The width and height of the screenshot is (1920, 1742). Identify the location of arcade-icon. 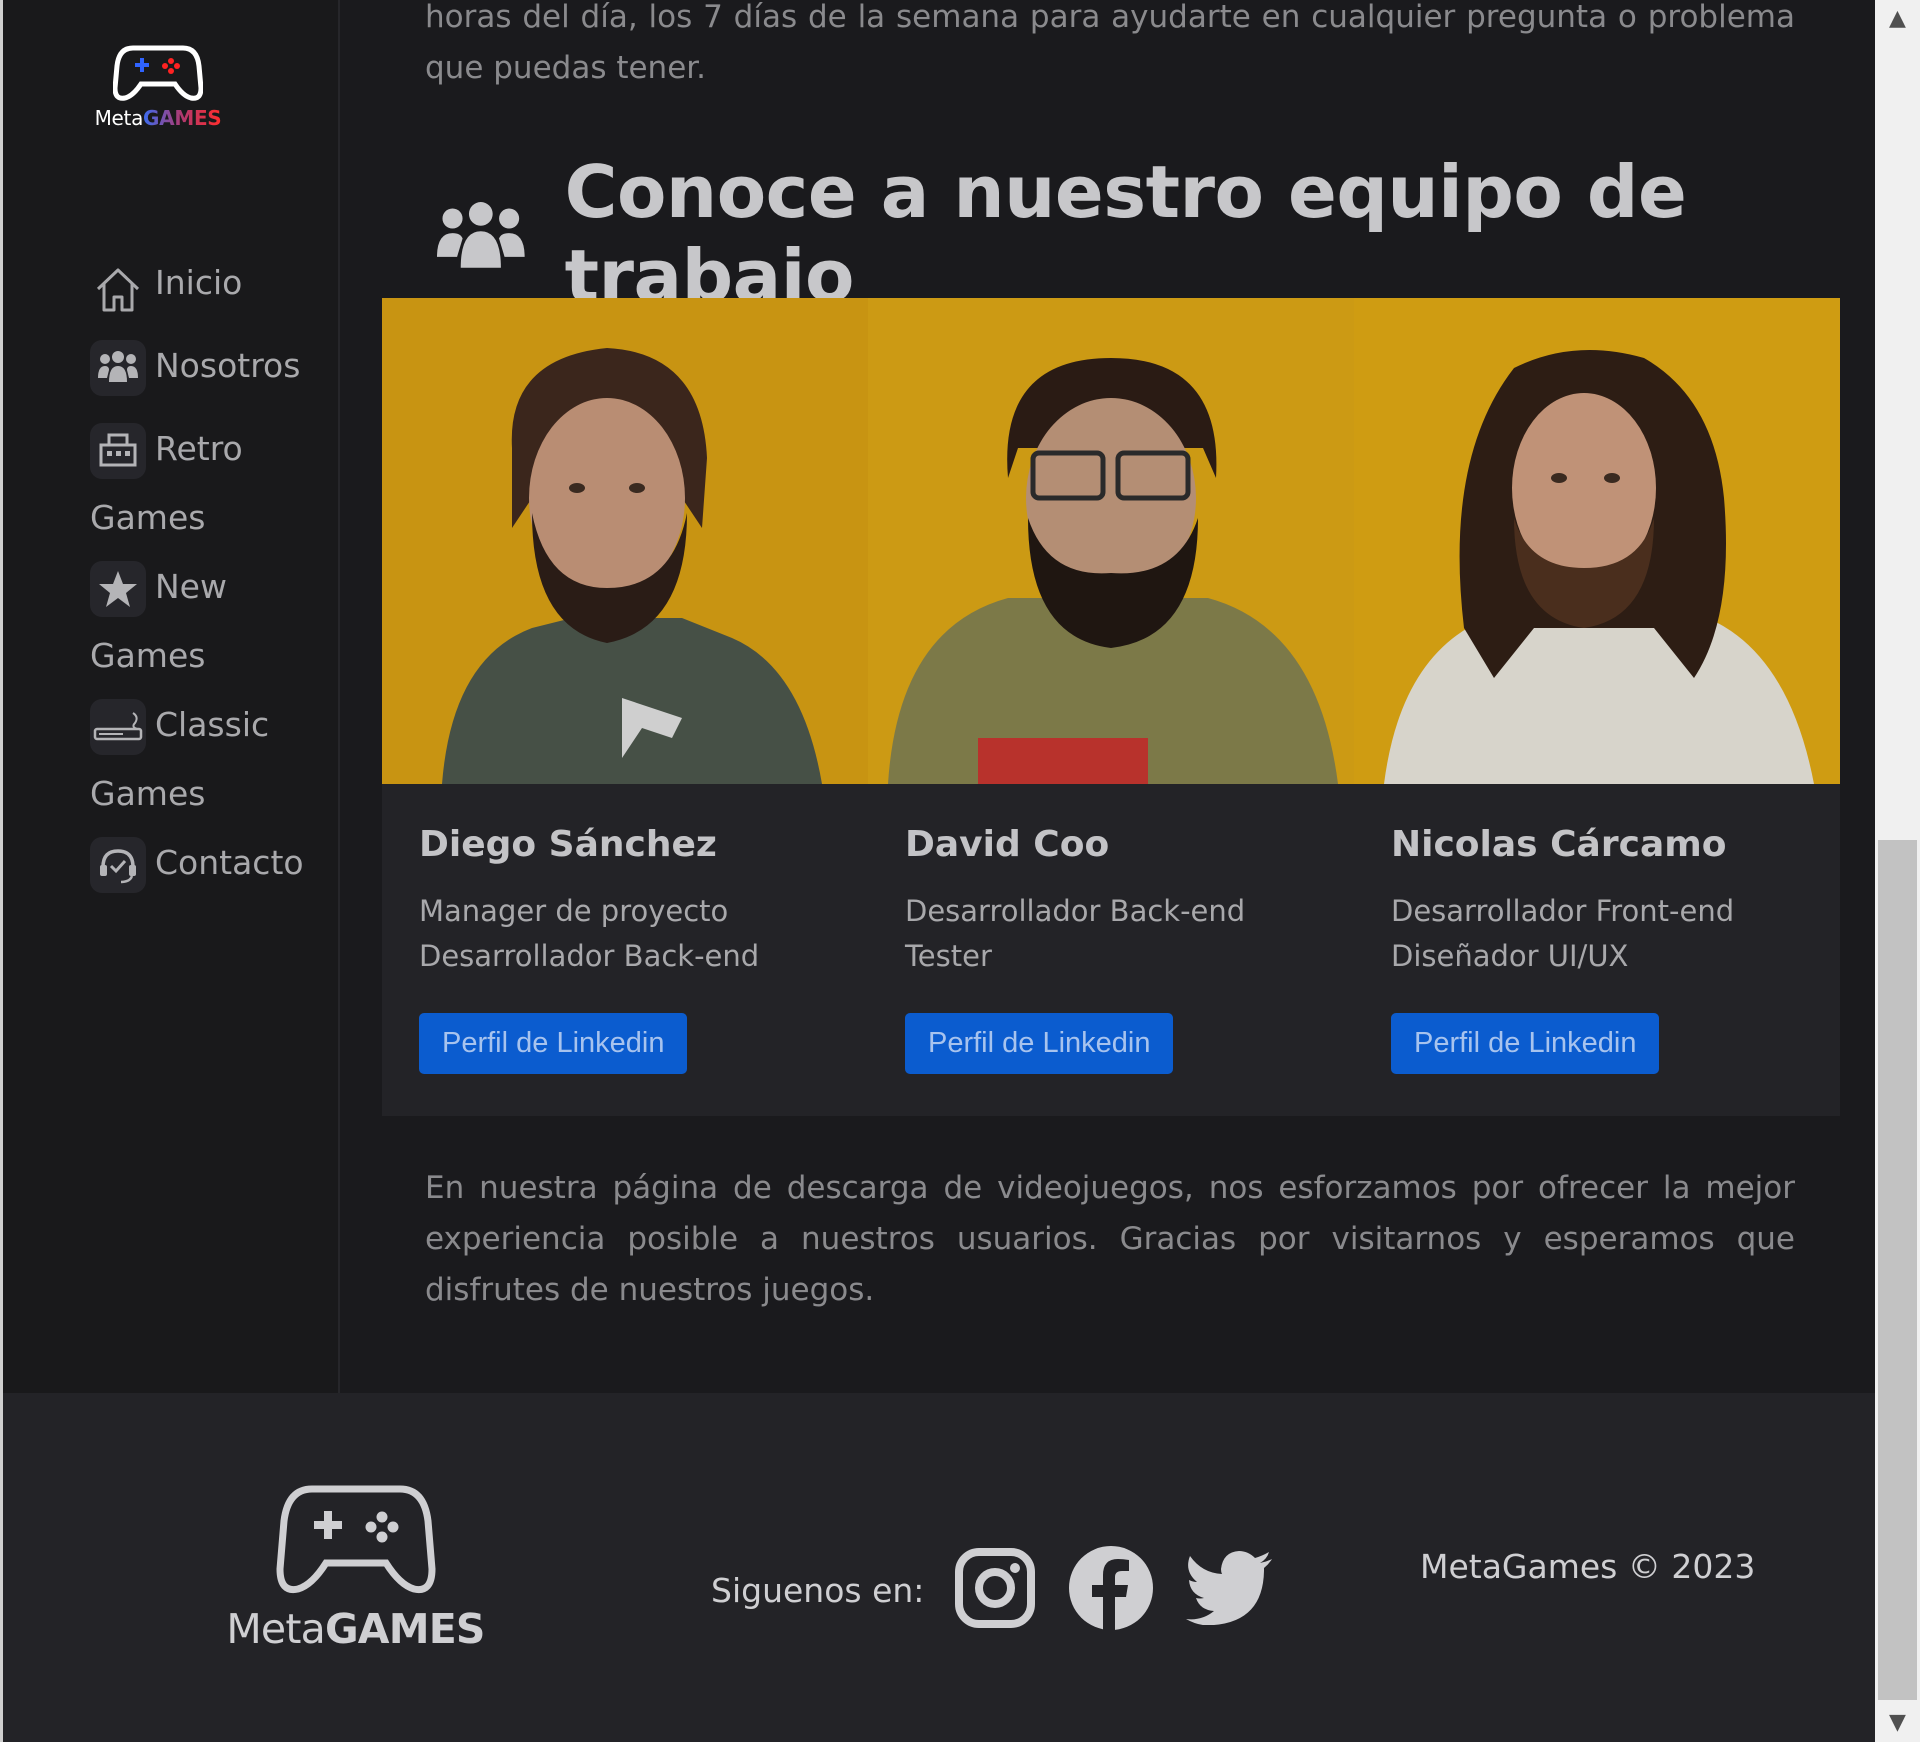
(118, 450).